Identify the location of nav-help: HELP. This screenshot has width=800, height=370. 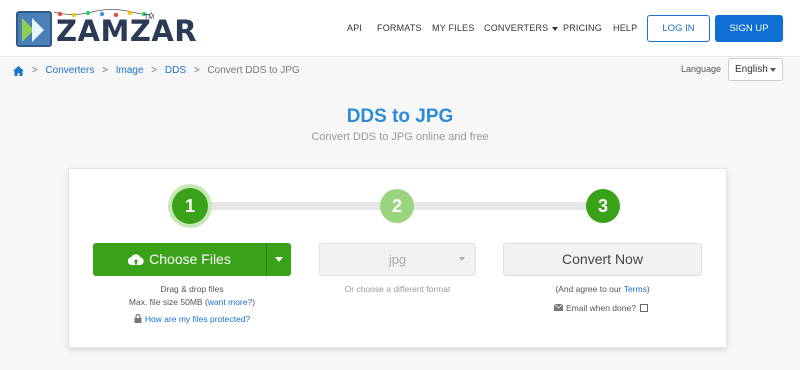
(625, 28).